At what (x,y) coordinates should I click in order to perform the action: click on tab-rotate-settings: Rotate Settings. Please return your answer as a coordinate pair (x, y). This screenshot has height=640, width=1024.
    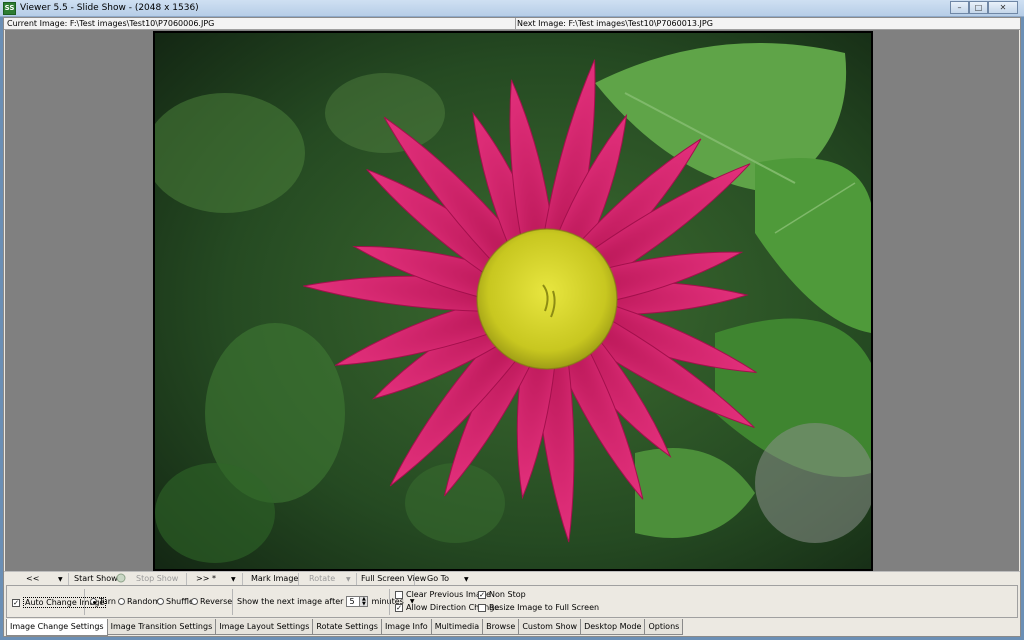
    Looking at the image, I should click on (347, 627).